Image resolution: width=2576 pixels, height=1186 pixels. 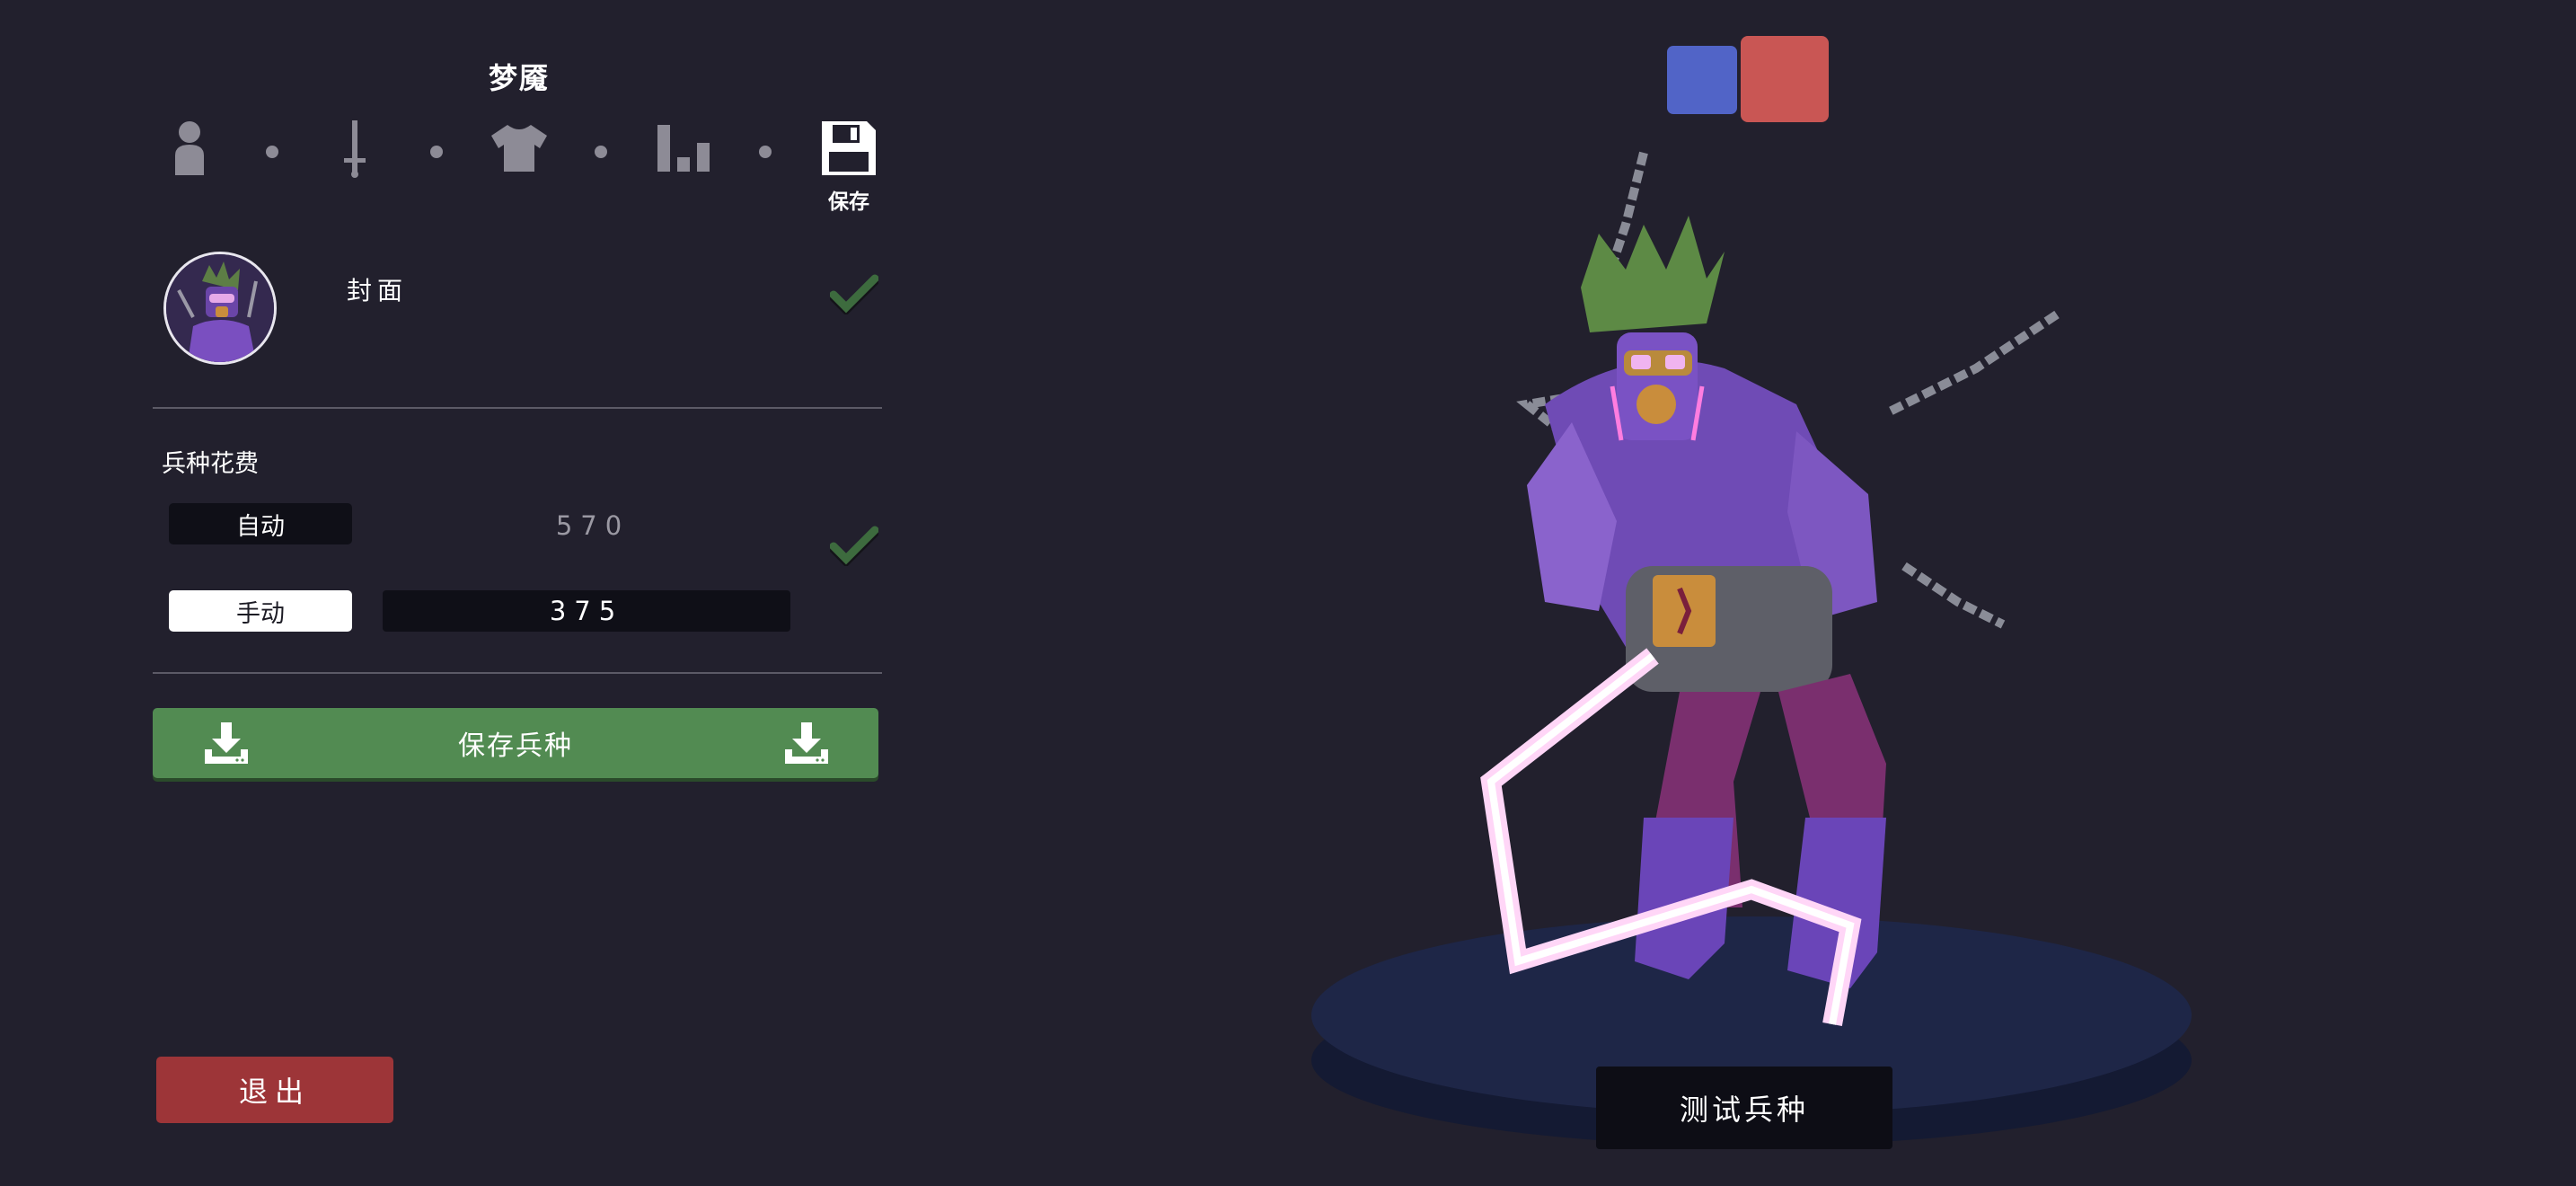 I want to click on save-unit-button: 保存兵种, so click(x=515, y=743).